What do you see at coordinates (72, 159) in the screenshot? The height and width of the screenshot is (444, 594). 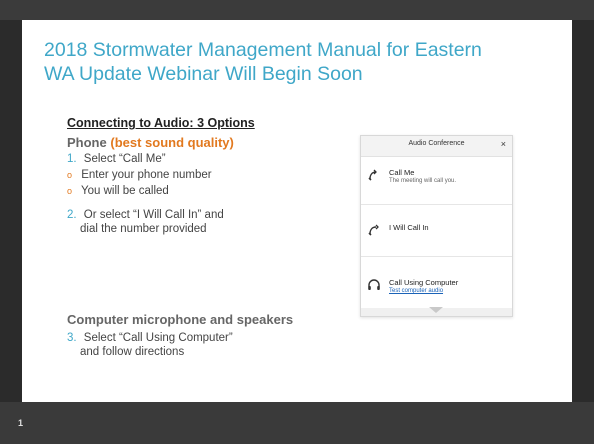 I see `step-1-number: 1.` at bounding box center [72, 159].